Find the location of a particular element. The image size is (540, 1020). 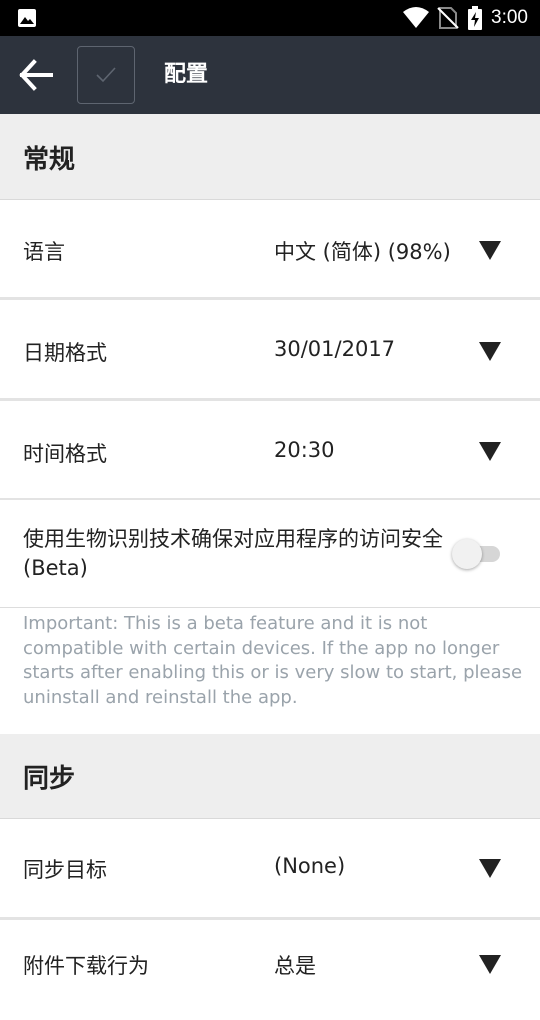

setting-label: 附件下载行为 is located at coordinates (86, 966).